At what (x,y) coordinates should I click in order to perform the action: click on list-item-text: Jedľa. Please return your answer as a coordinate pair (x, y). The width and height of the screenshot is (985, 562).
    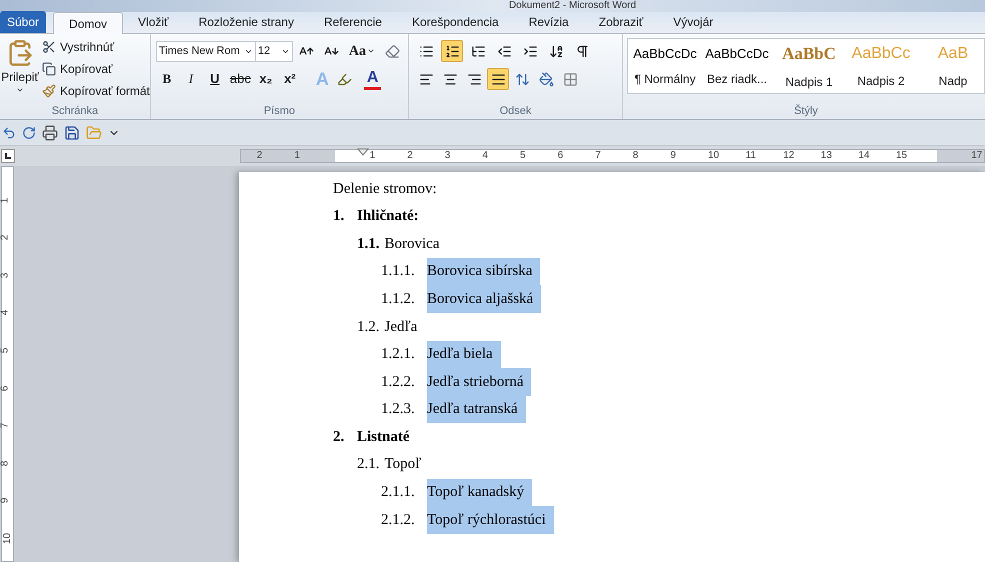
    Looking at the image, I should click on (401, 327).